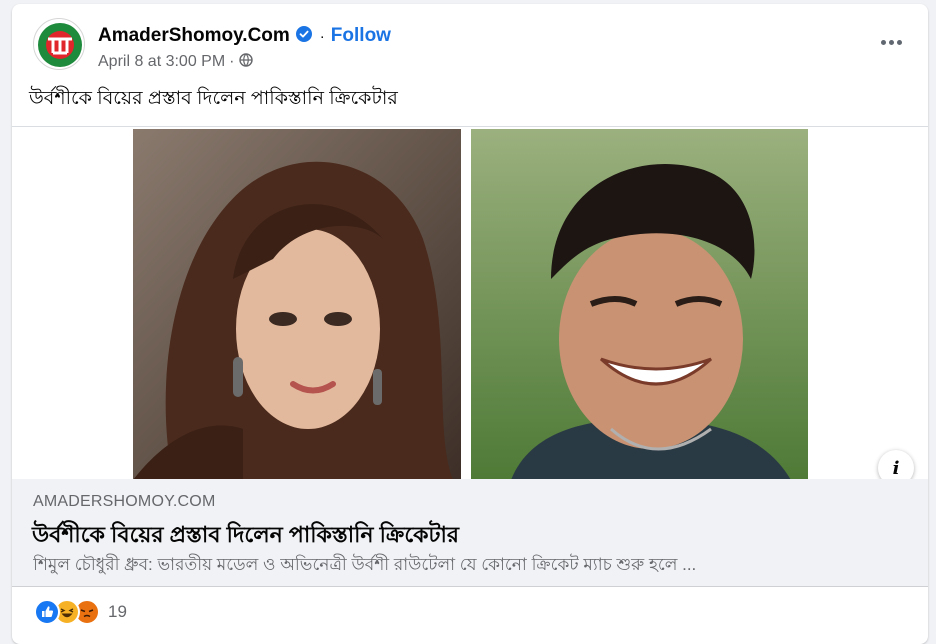 The image size is (936, 644). What do you see at coordinates (47, 612) in the screenshot?
I see `like-reaction-icon` at bounding box center [47, 612].